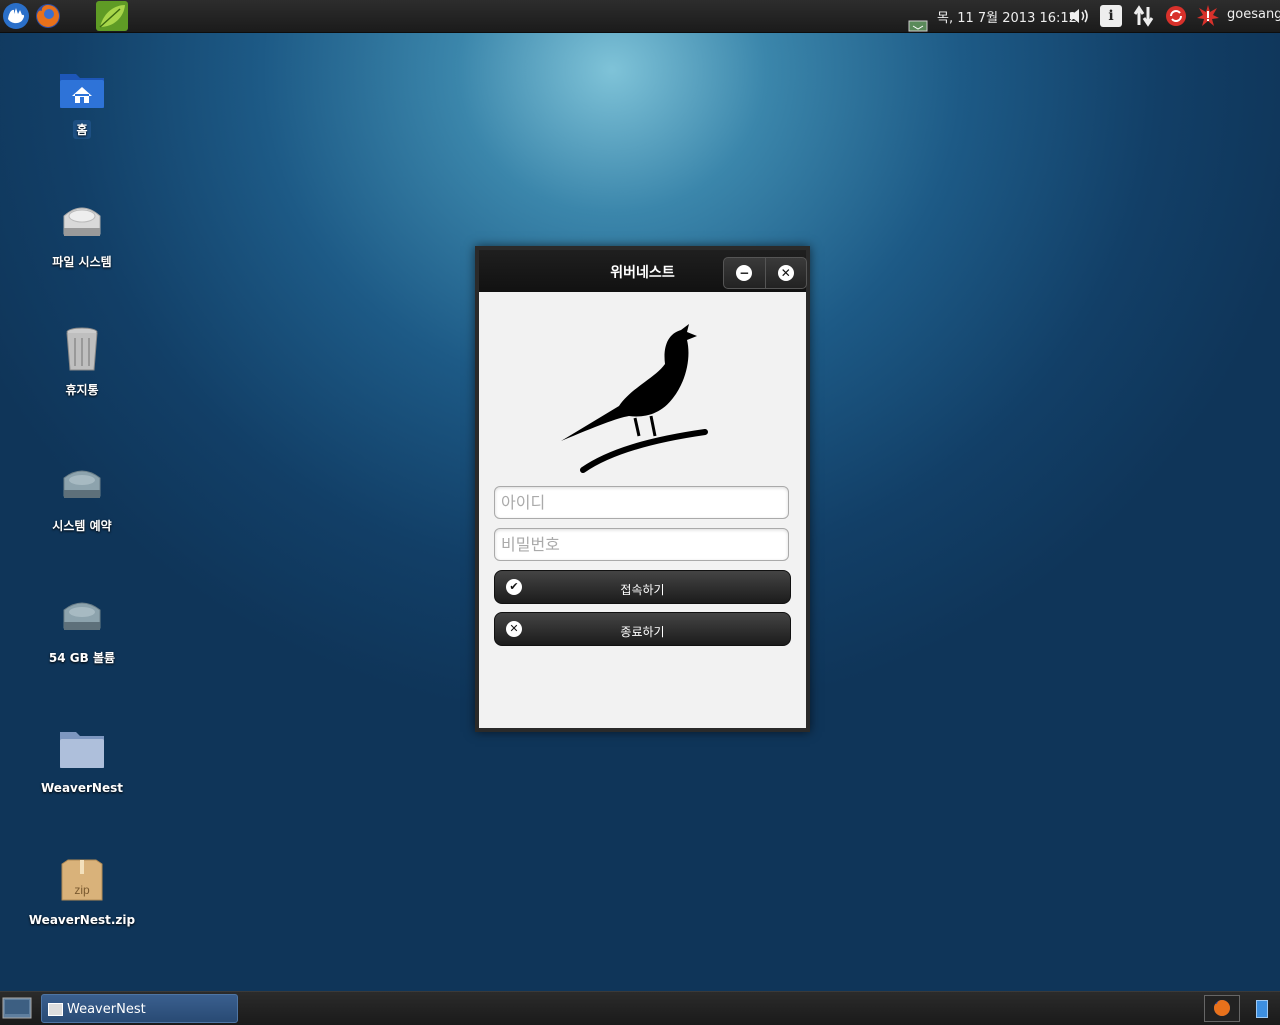 This screenshot has width=1280, height=1025. Describe the element at coordinates (82, 882) in the screenshot. I see `zip-archive-icon: zip` at that location.